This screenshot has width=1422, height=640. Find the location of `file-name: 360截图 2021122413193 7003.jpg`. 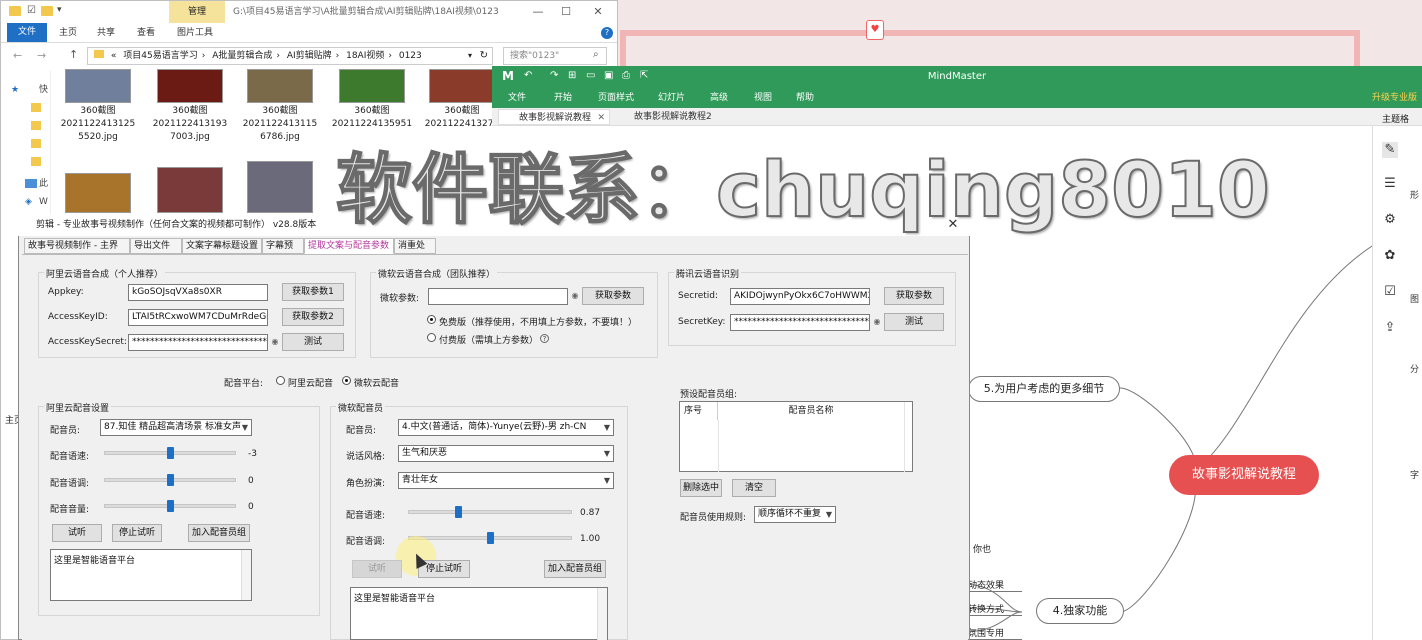

file-name: 360截图 2021122413193 7003.jpg is located at coordinates (190, 124).